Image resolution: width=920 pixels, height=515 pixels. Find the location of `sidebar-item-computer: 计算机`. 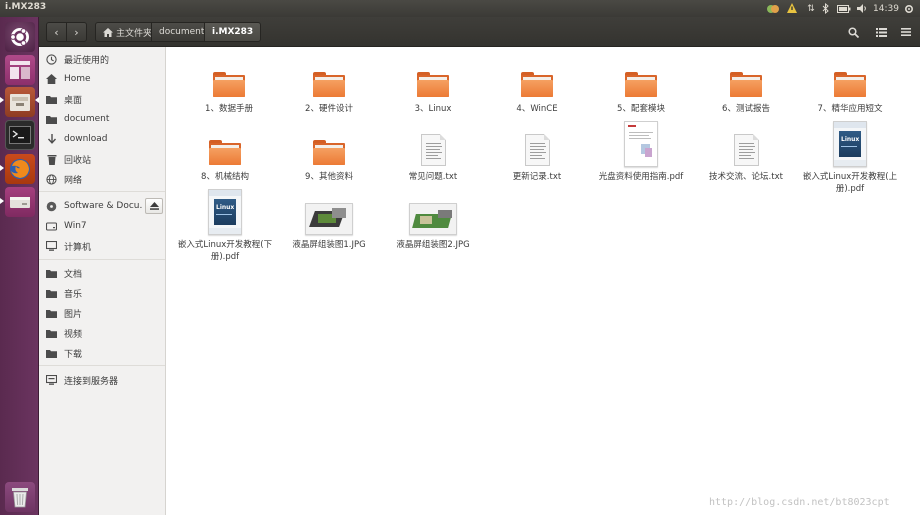

sidebar-item-computer: 计算机 is located at coordinates (102, 246).